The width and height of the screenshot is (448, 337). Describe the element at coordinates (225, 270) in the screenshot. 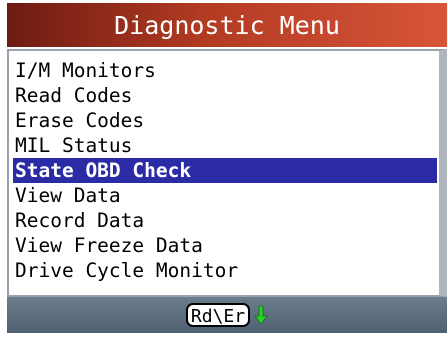

I see `menu-item-drive-cycle-monitor: Drive Cycle Monitor` at that location.